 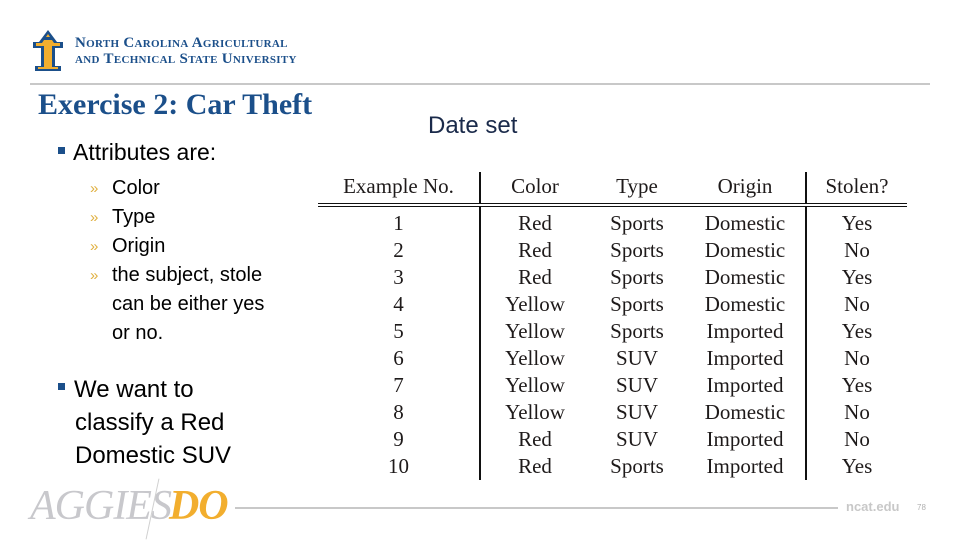 I want to click on cell-example-no: 5, so click(x=399, y=331).